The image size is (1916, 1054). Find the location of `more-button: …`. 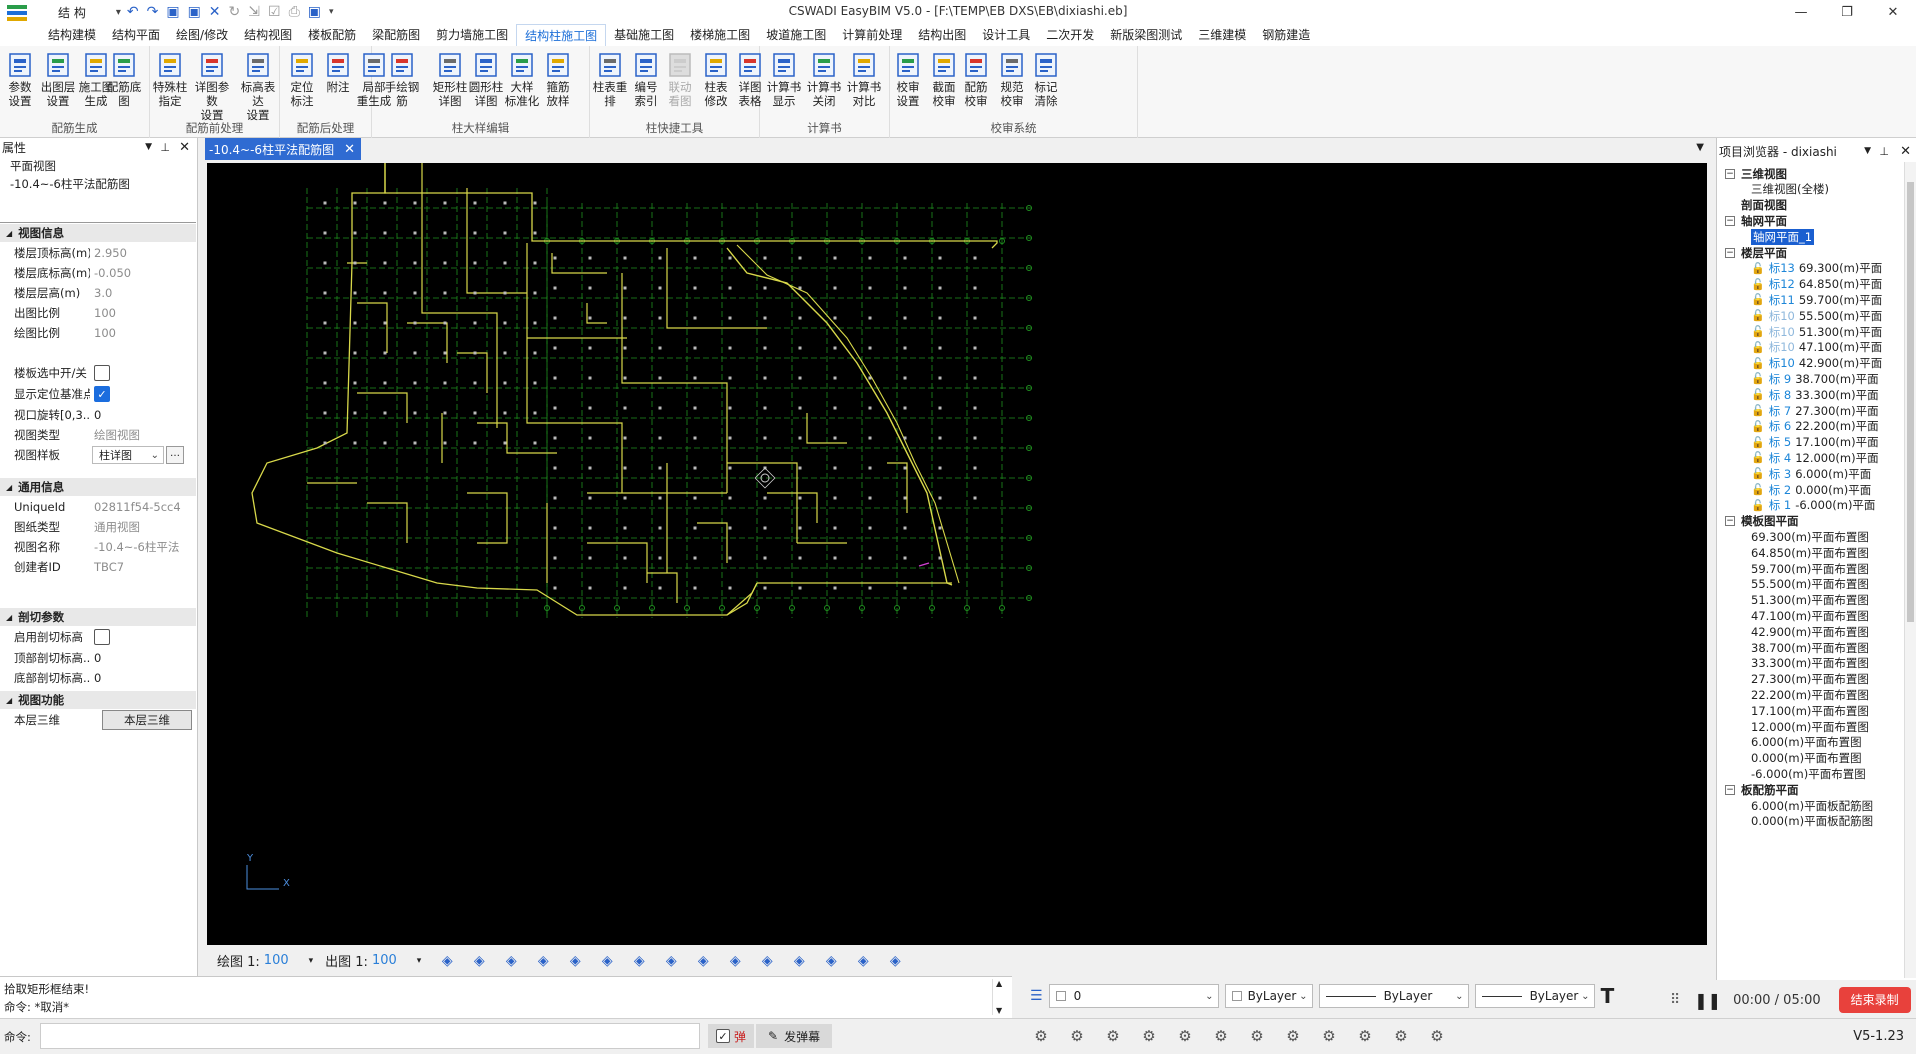

more-button: … is located at coordinates (175, 455).